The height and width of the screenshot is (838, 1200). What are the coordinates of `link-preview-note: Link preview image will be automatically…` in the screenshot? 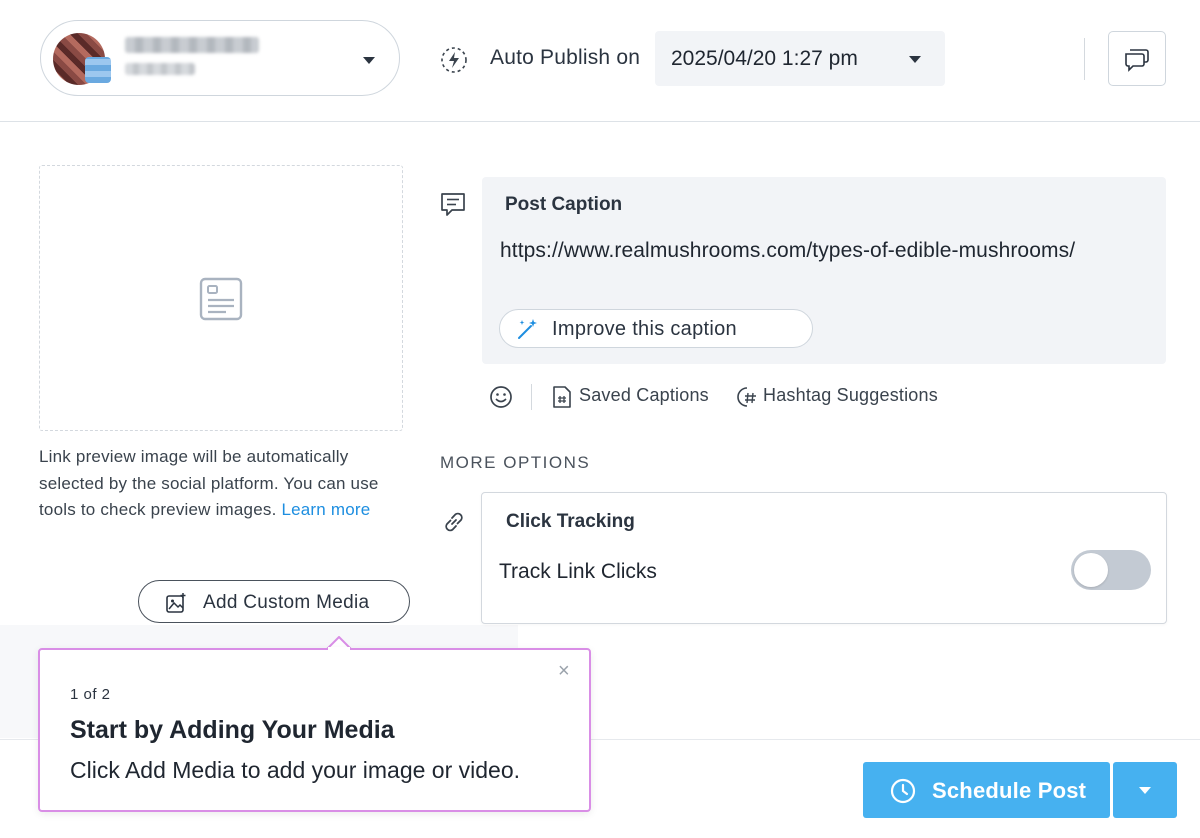 It's located at (223, 484).